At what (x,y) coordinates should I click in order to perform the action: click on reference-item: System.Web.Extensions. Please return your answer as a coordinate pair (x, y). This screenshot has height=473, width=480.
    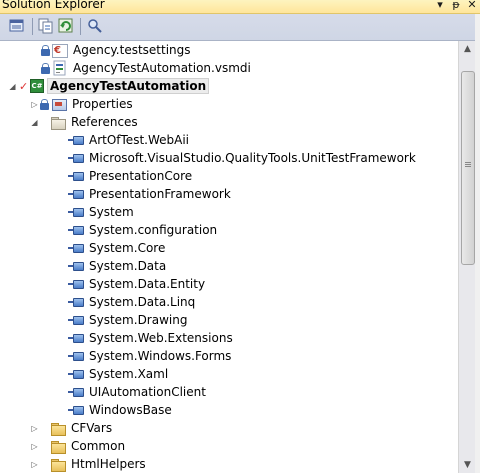
    Looking at the image, I should click on (151, 338).